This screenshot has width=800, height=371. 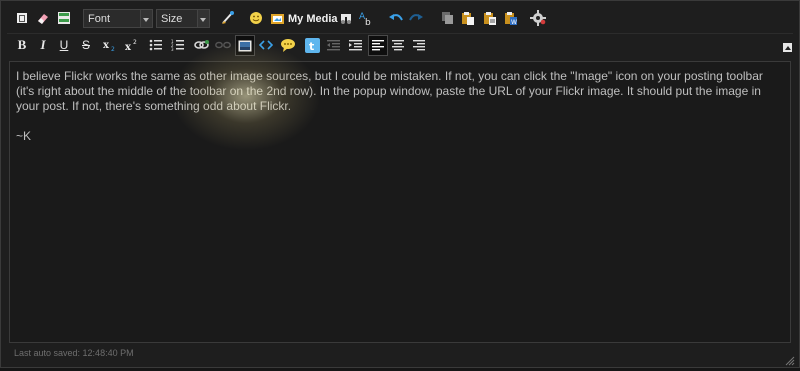 I want to click on numbered-list-icon: 123, so click(x=178, y=45).